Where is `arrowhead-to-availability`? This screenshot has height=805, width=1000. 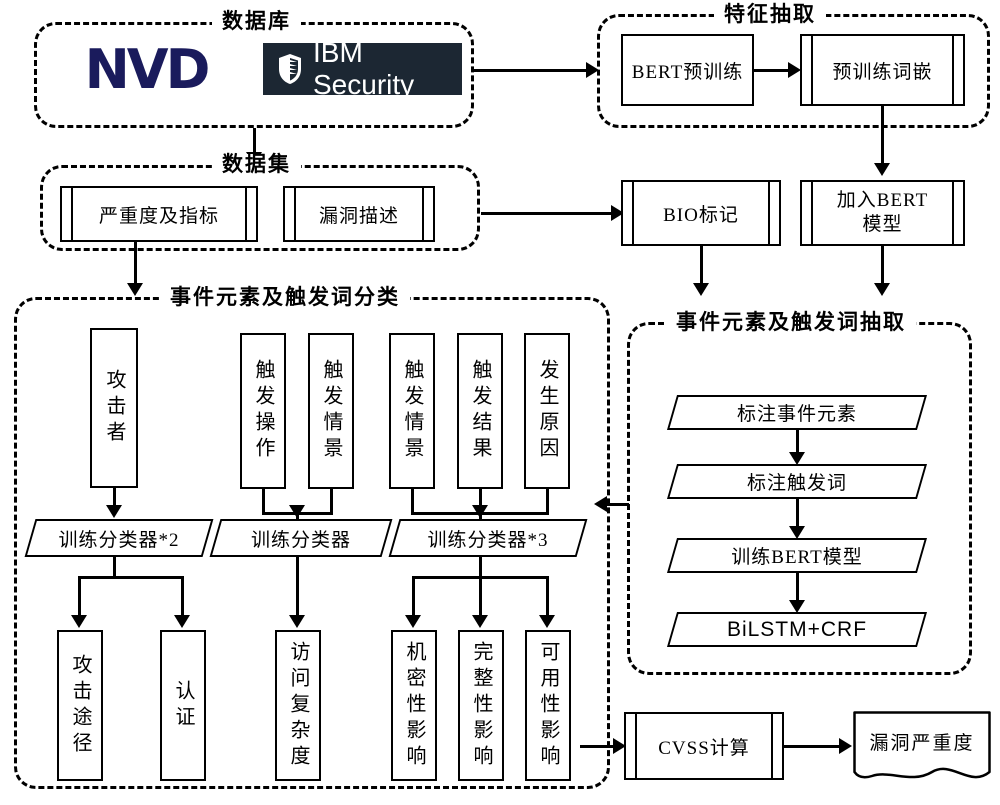
arrowhead-to-availability is located at coordinates (547, 621).